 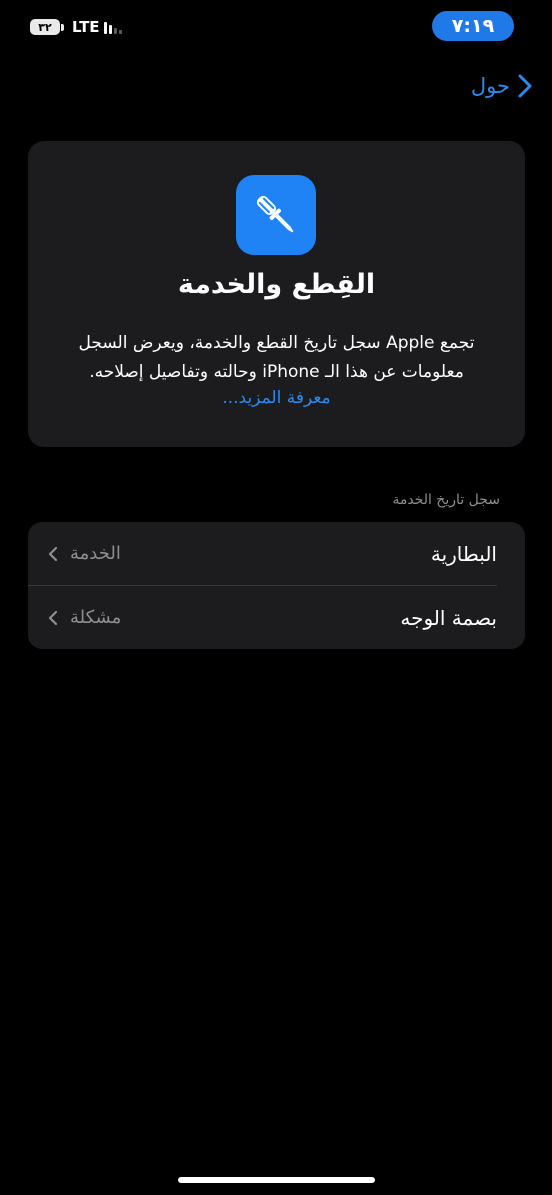 I want to click on card-title: القِطع والخدمة, so click(x=276, y=284).